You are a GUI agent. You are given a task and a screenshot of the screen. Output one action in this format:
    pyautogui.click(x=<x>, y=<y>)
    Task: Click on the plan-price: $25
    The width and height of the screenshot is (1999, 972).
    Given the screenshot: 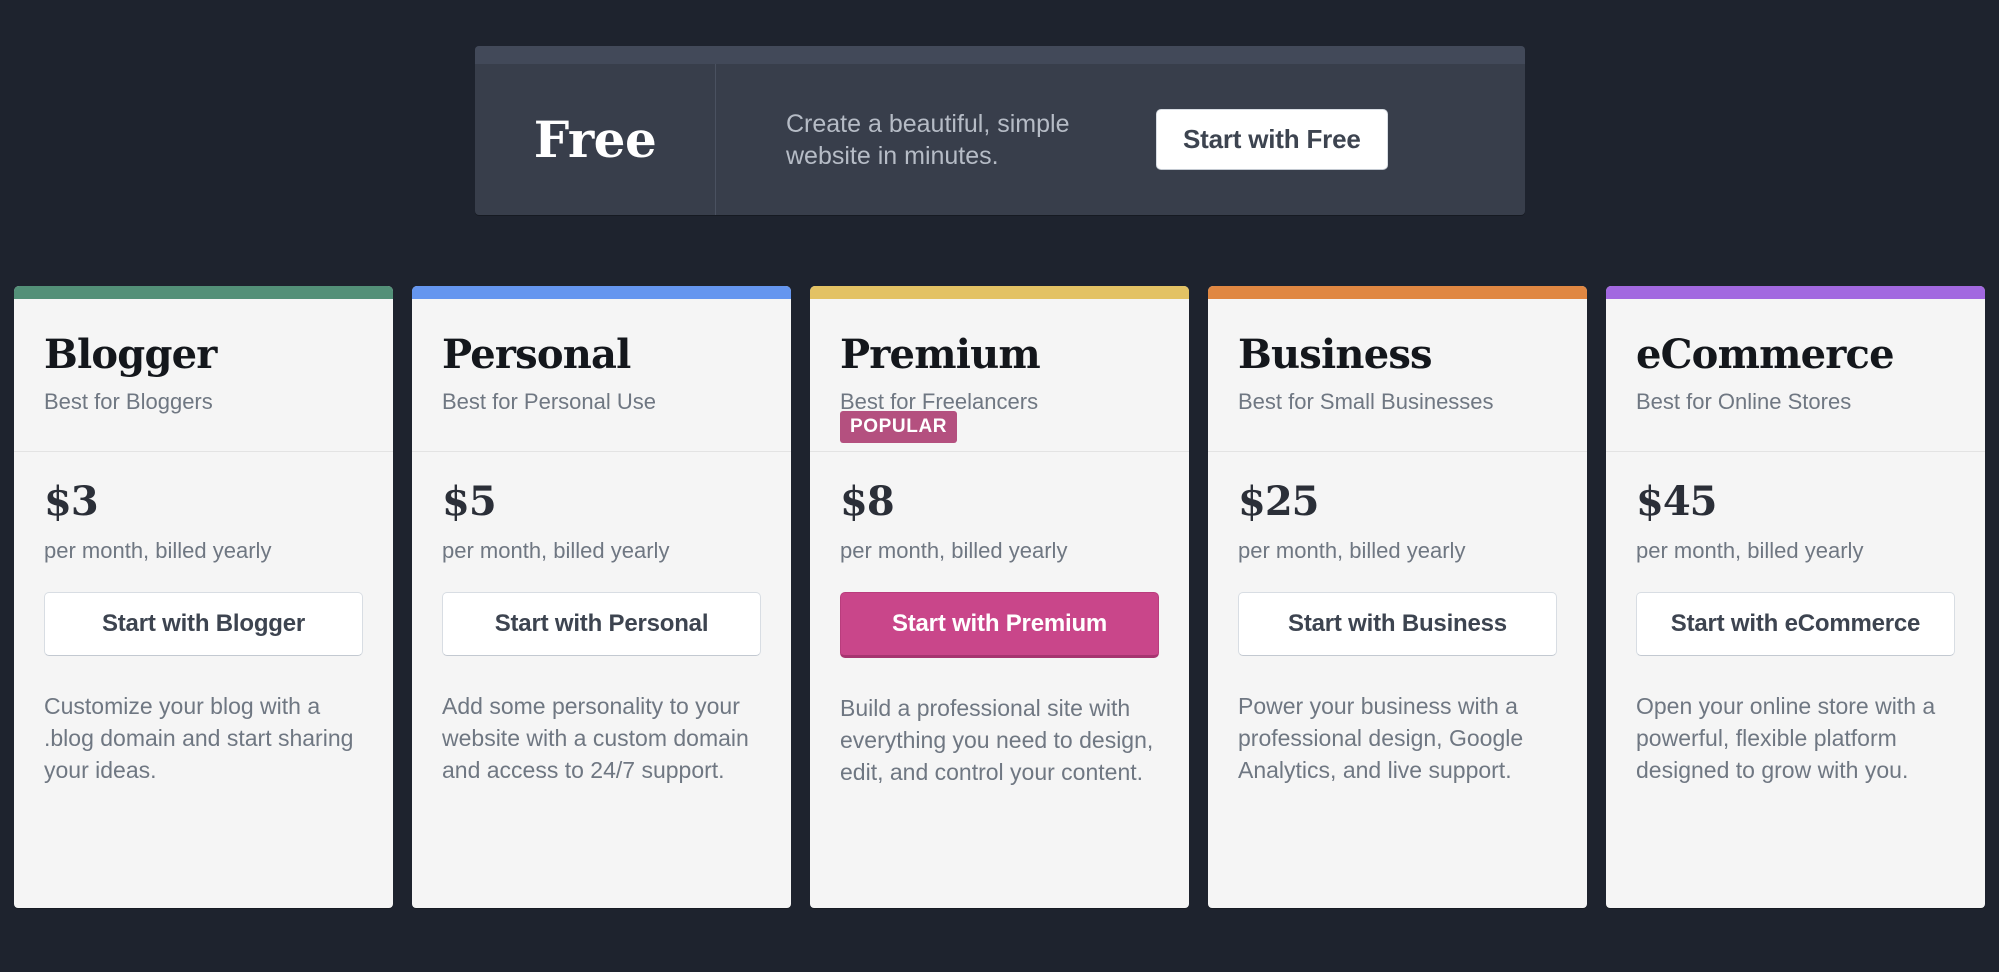 What is the action you would take?
    pyautogui.click(x=1279, y=501)
    